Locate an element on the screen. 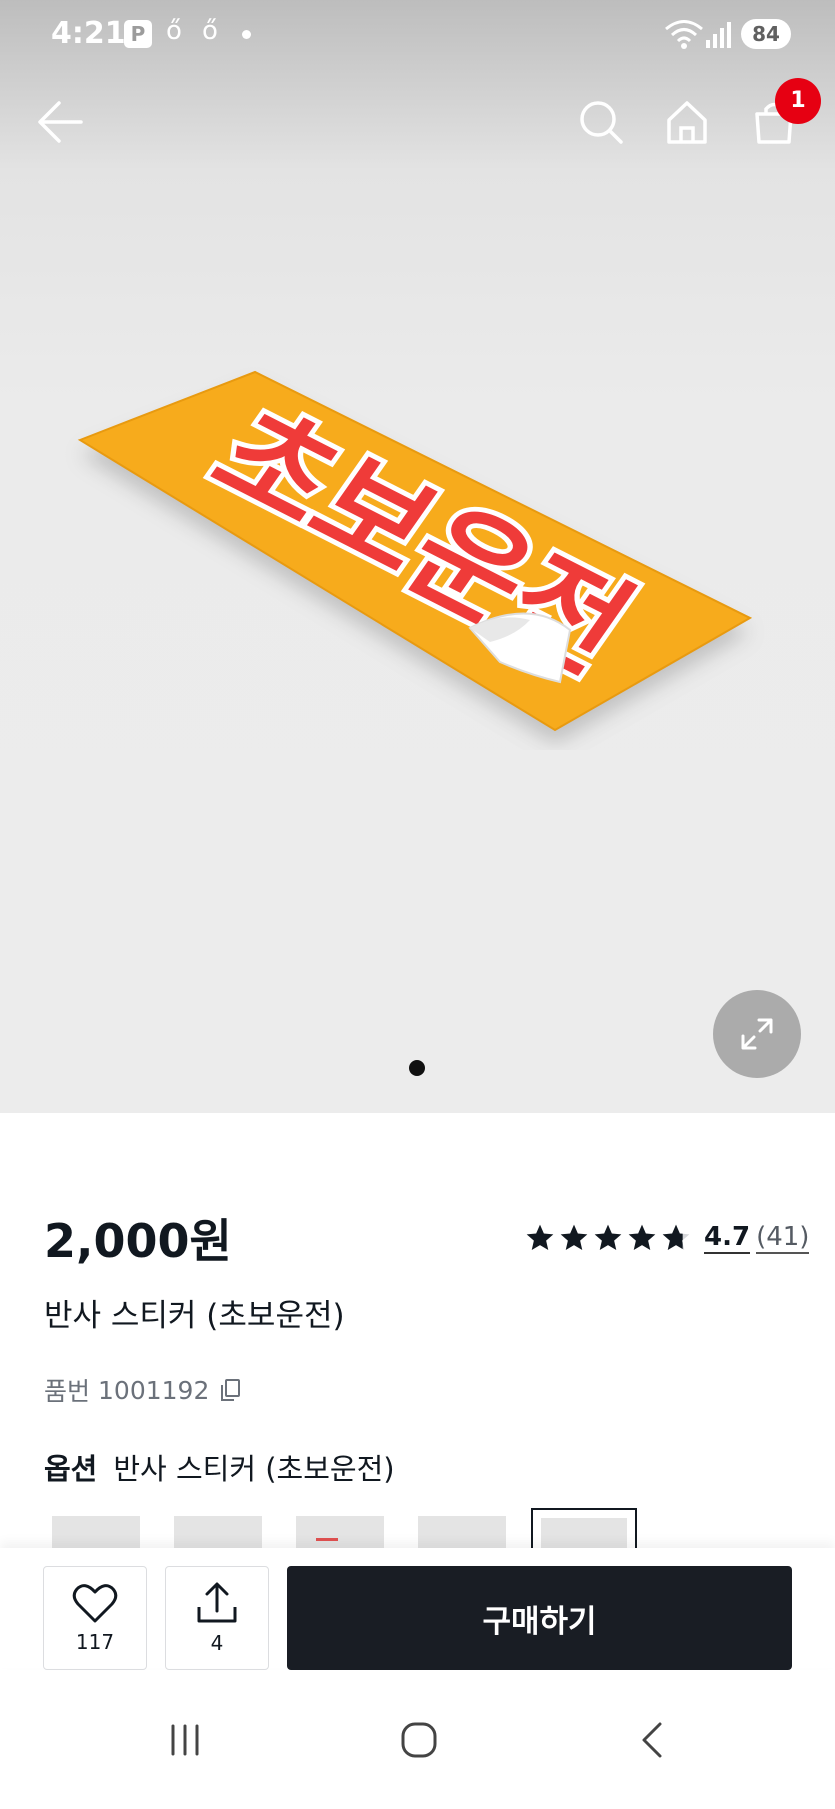 The width and height of the screenshot is (835, 1809). wifi-icon is located at coordinates (684, 34).